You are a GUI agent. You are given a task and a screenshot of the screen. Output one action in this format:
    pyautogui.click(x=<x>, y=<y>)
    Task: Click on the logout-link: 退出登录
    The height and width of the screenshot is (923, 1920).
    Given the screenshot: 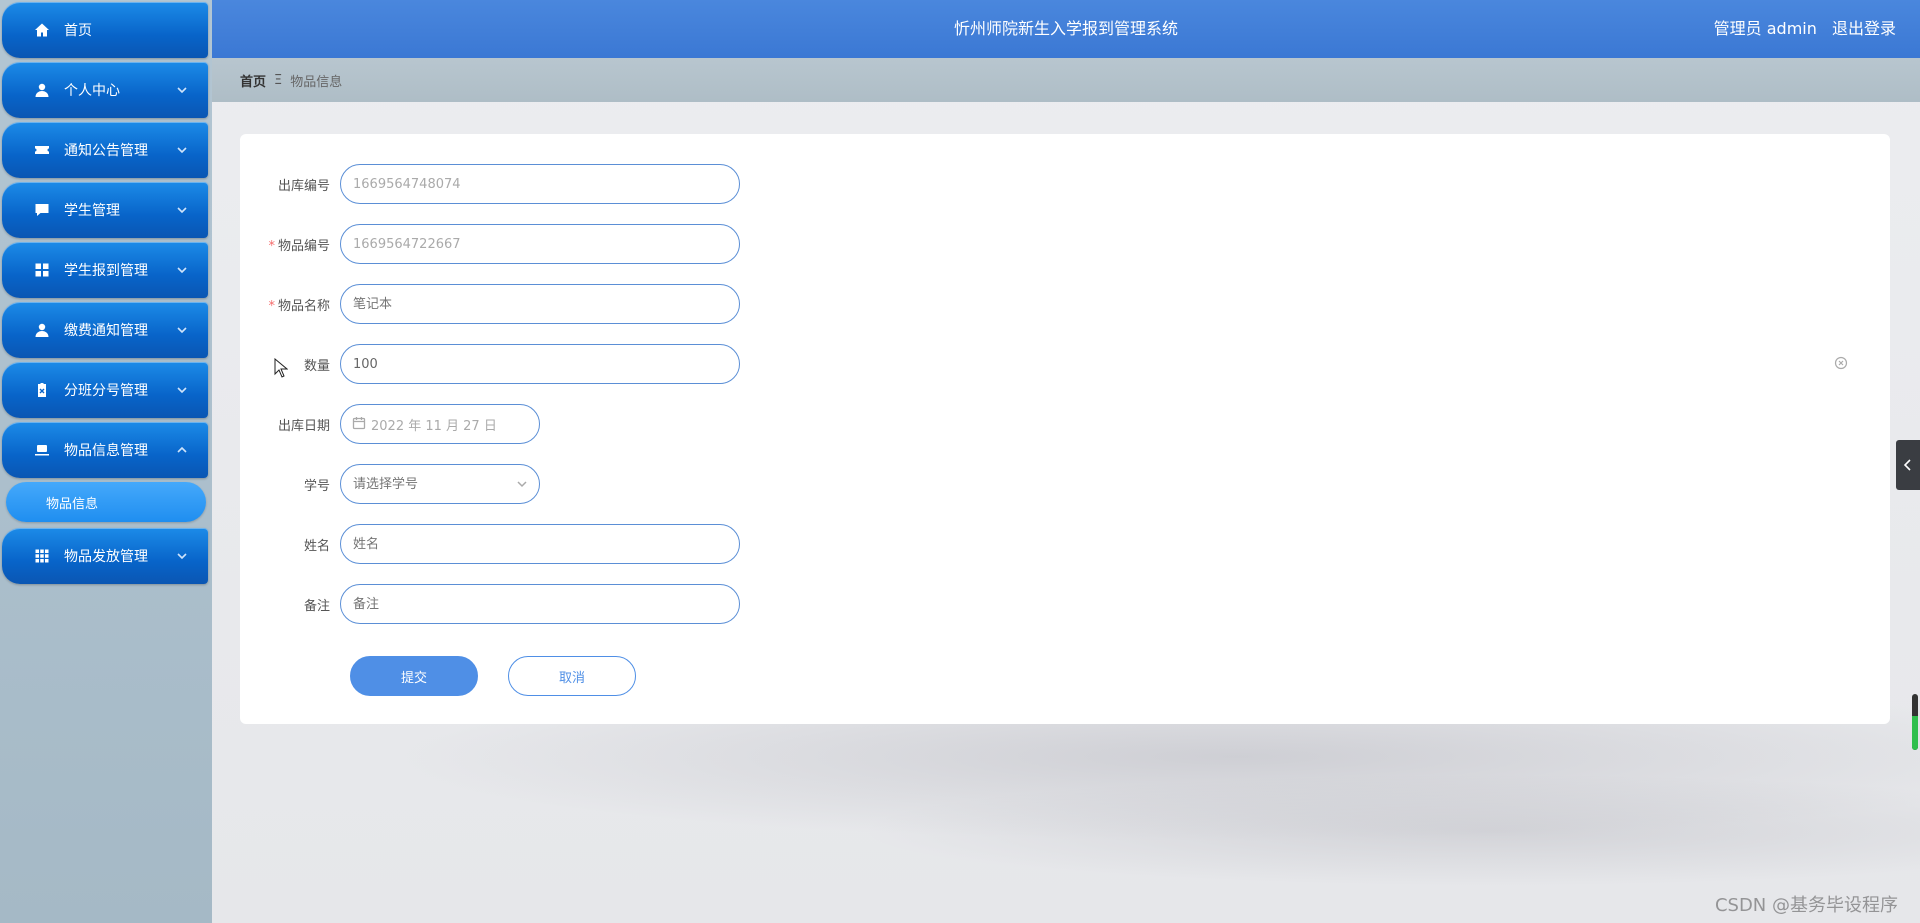 What is the action you would take?
    pyautogui.click(x=1864, y=28)
    